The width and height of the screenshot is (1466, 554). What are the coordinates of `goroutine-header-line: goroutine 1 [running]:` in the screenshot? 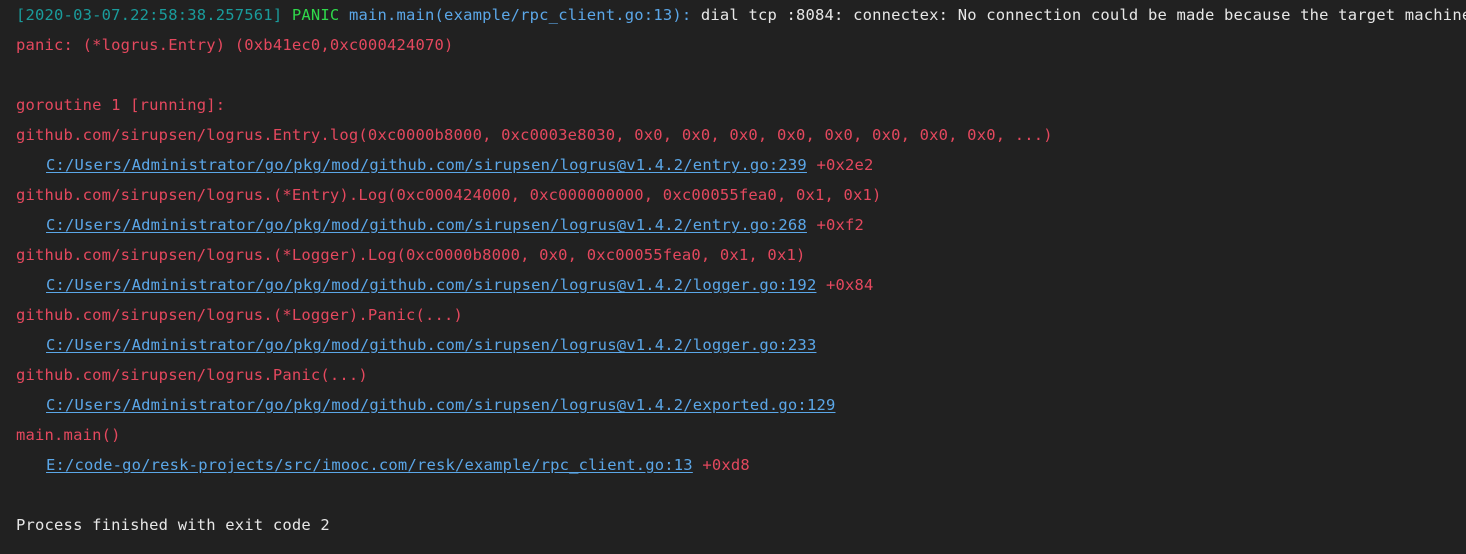 It's located at (733, 105).